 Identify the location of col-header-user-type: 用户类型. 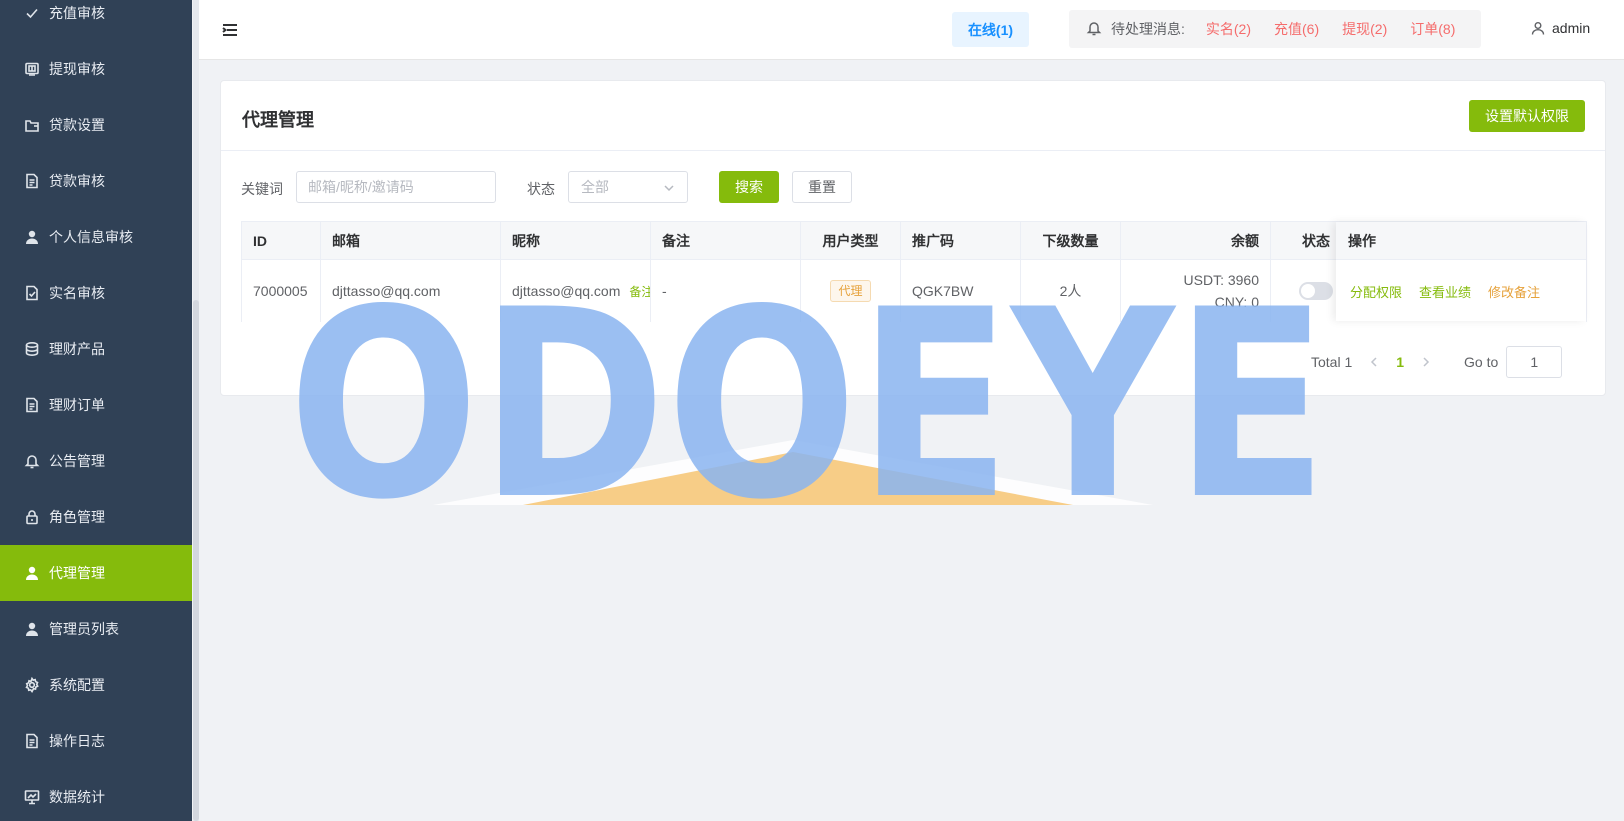
(851, 240).